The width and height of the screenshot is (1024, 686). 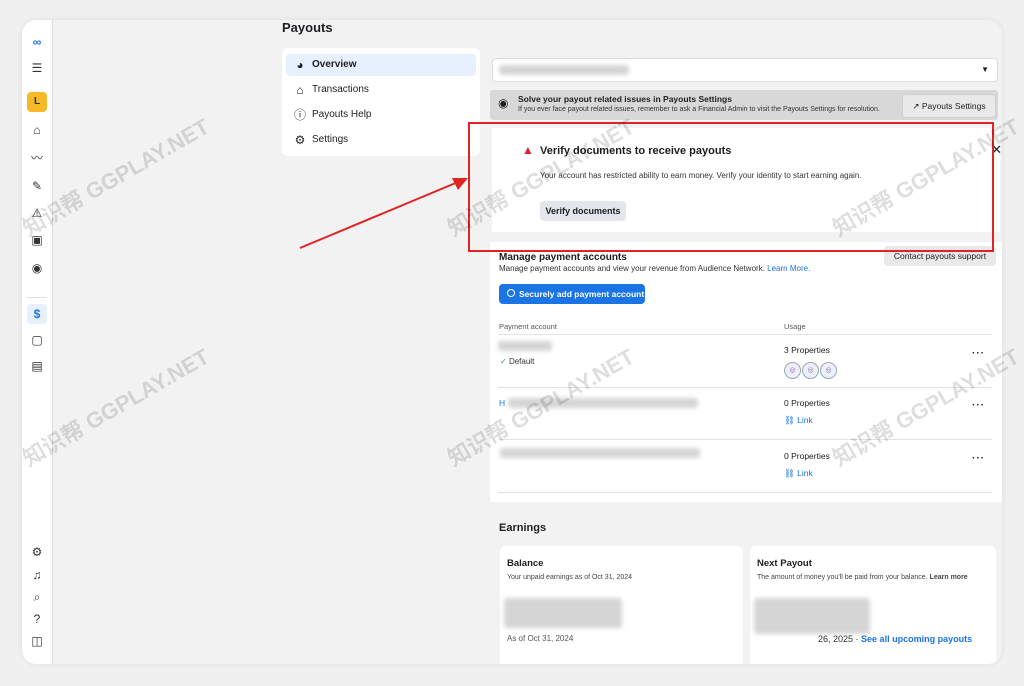 I want to click on annotation-arrow, so click(x=383, y=213).